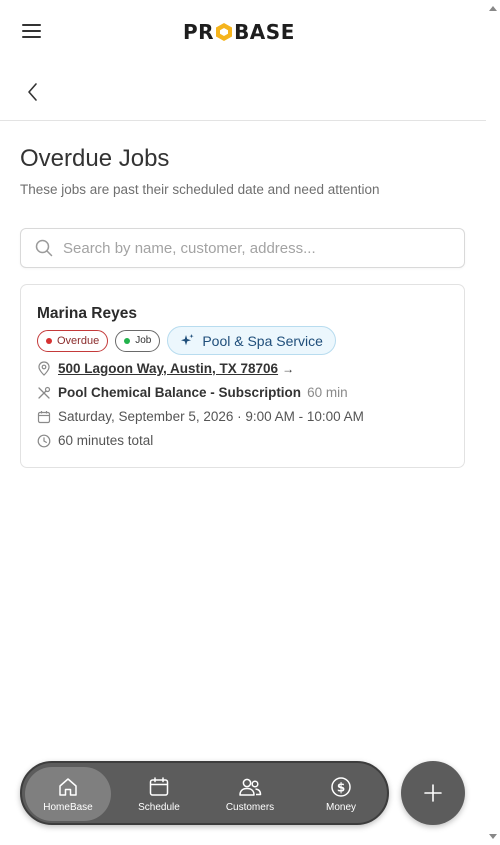 This screenshot has height=845, width=500. Describe the element at coordinates (87, 313) in the screenshot. I see `customer-name: Marina Reyes` at that location.